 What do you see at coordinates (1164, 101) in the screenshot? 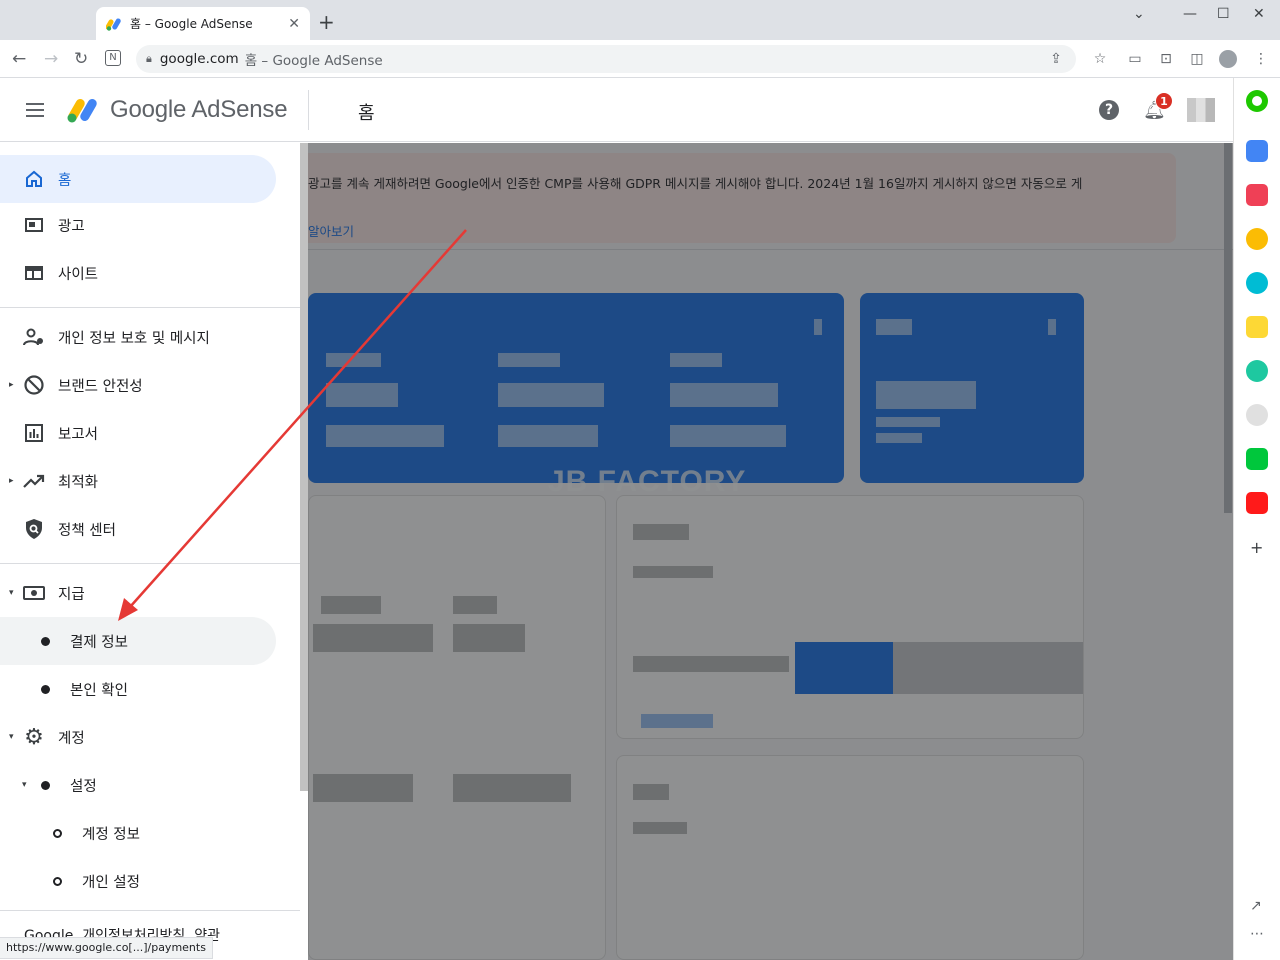
I see `notification-badge: 1` at bounding box center [1164, 101].